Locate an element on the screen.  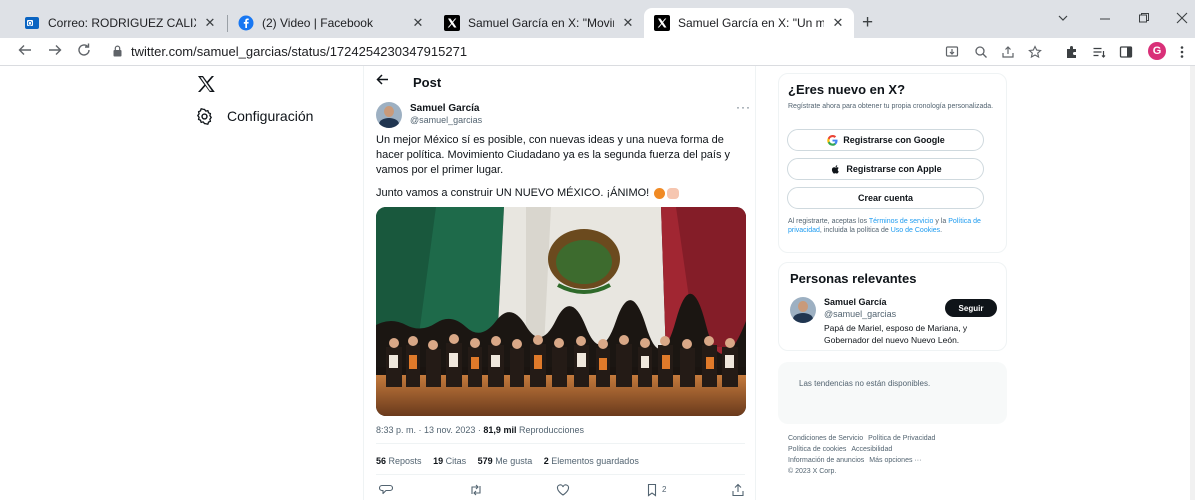
outlook-icon: O is located at coordinates (32, 23).